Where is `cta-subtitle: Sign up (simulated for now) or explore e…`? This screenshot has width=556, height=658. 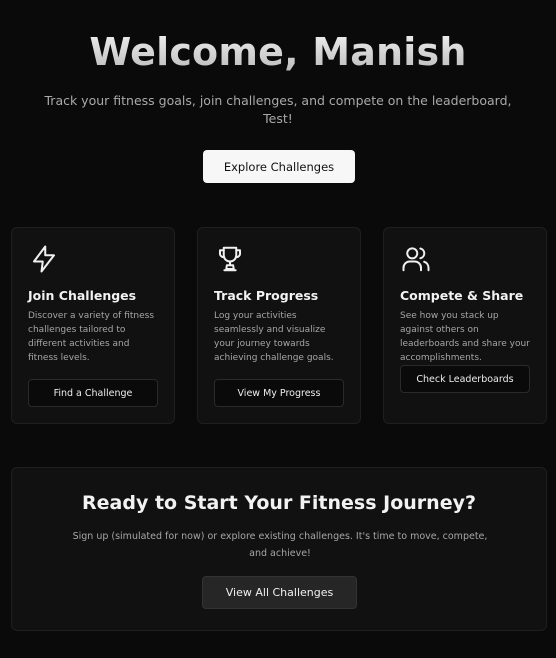 cta-subtitle: Sign up (simulated for now) or explore e… is located at coordinates (280, 545).